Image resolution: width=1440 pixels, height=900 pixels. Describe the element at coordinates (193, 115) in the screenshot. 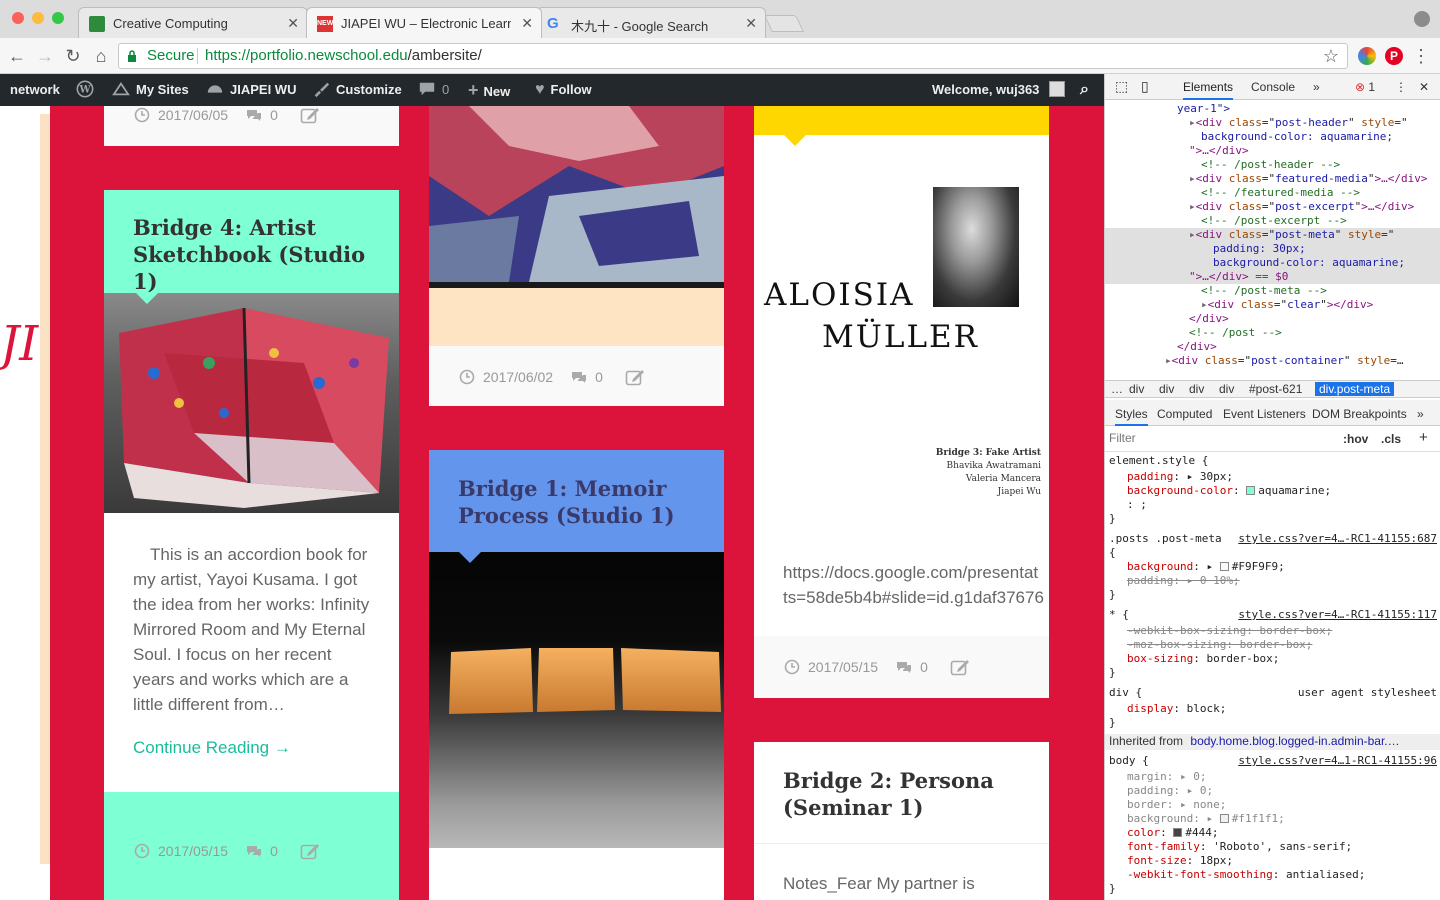

I see `post-date: 2017/06/05` at that location.